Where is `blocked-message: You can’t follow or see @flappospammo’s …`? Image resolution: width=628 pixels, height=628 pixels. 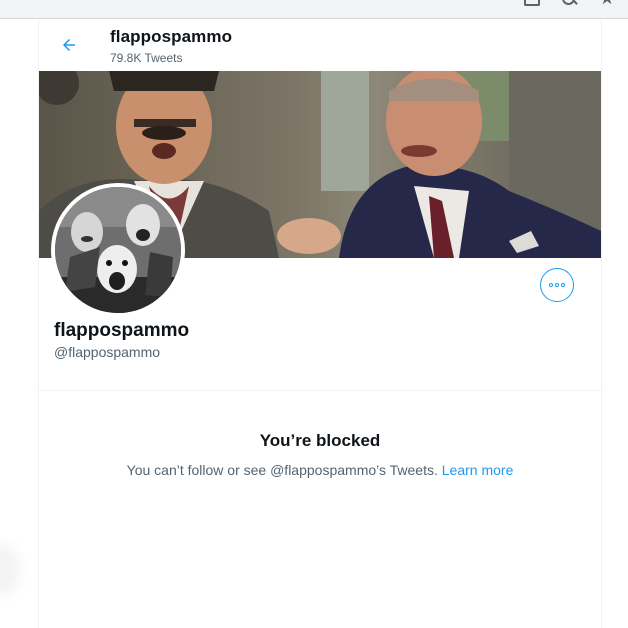
blocked-message: You can’t follow or see @flappospammo’s … is located at coordinates (320, 470).